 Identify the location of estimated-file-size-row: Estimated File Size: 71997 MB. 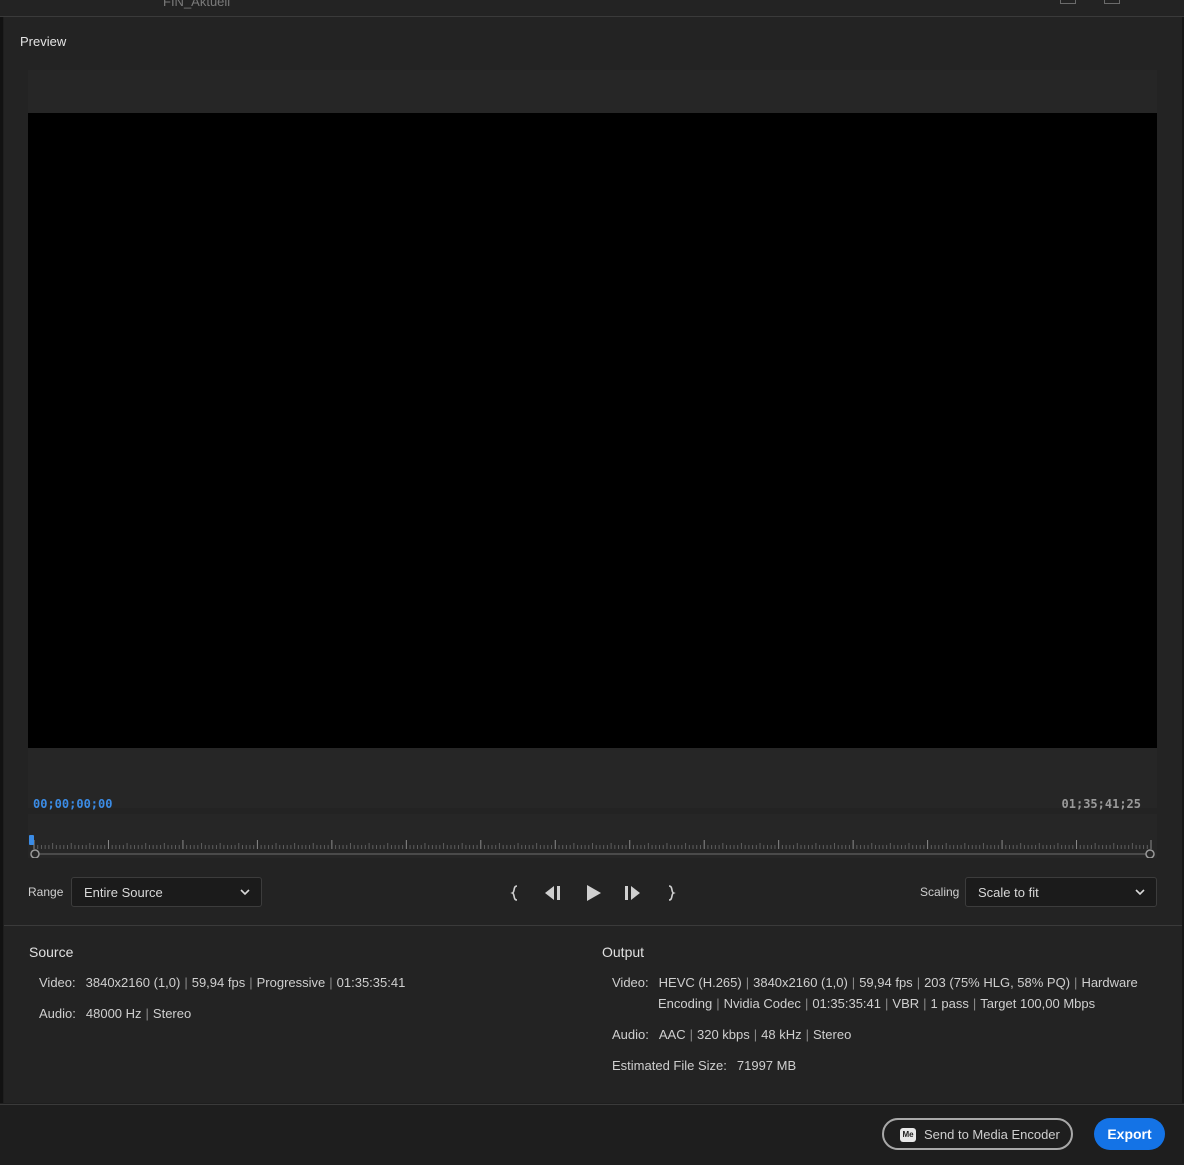
(704, 1065).